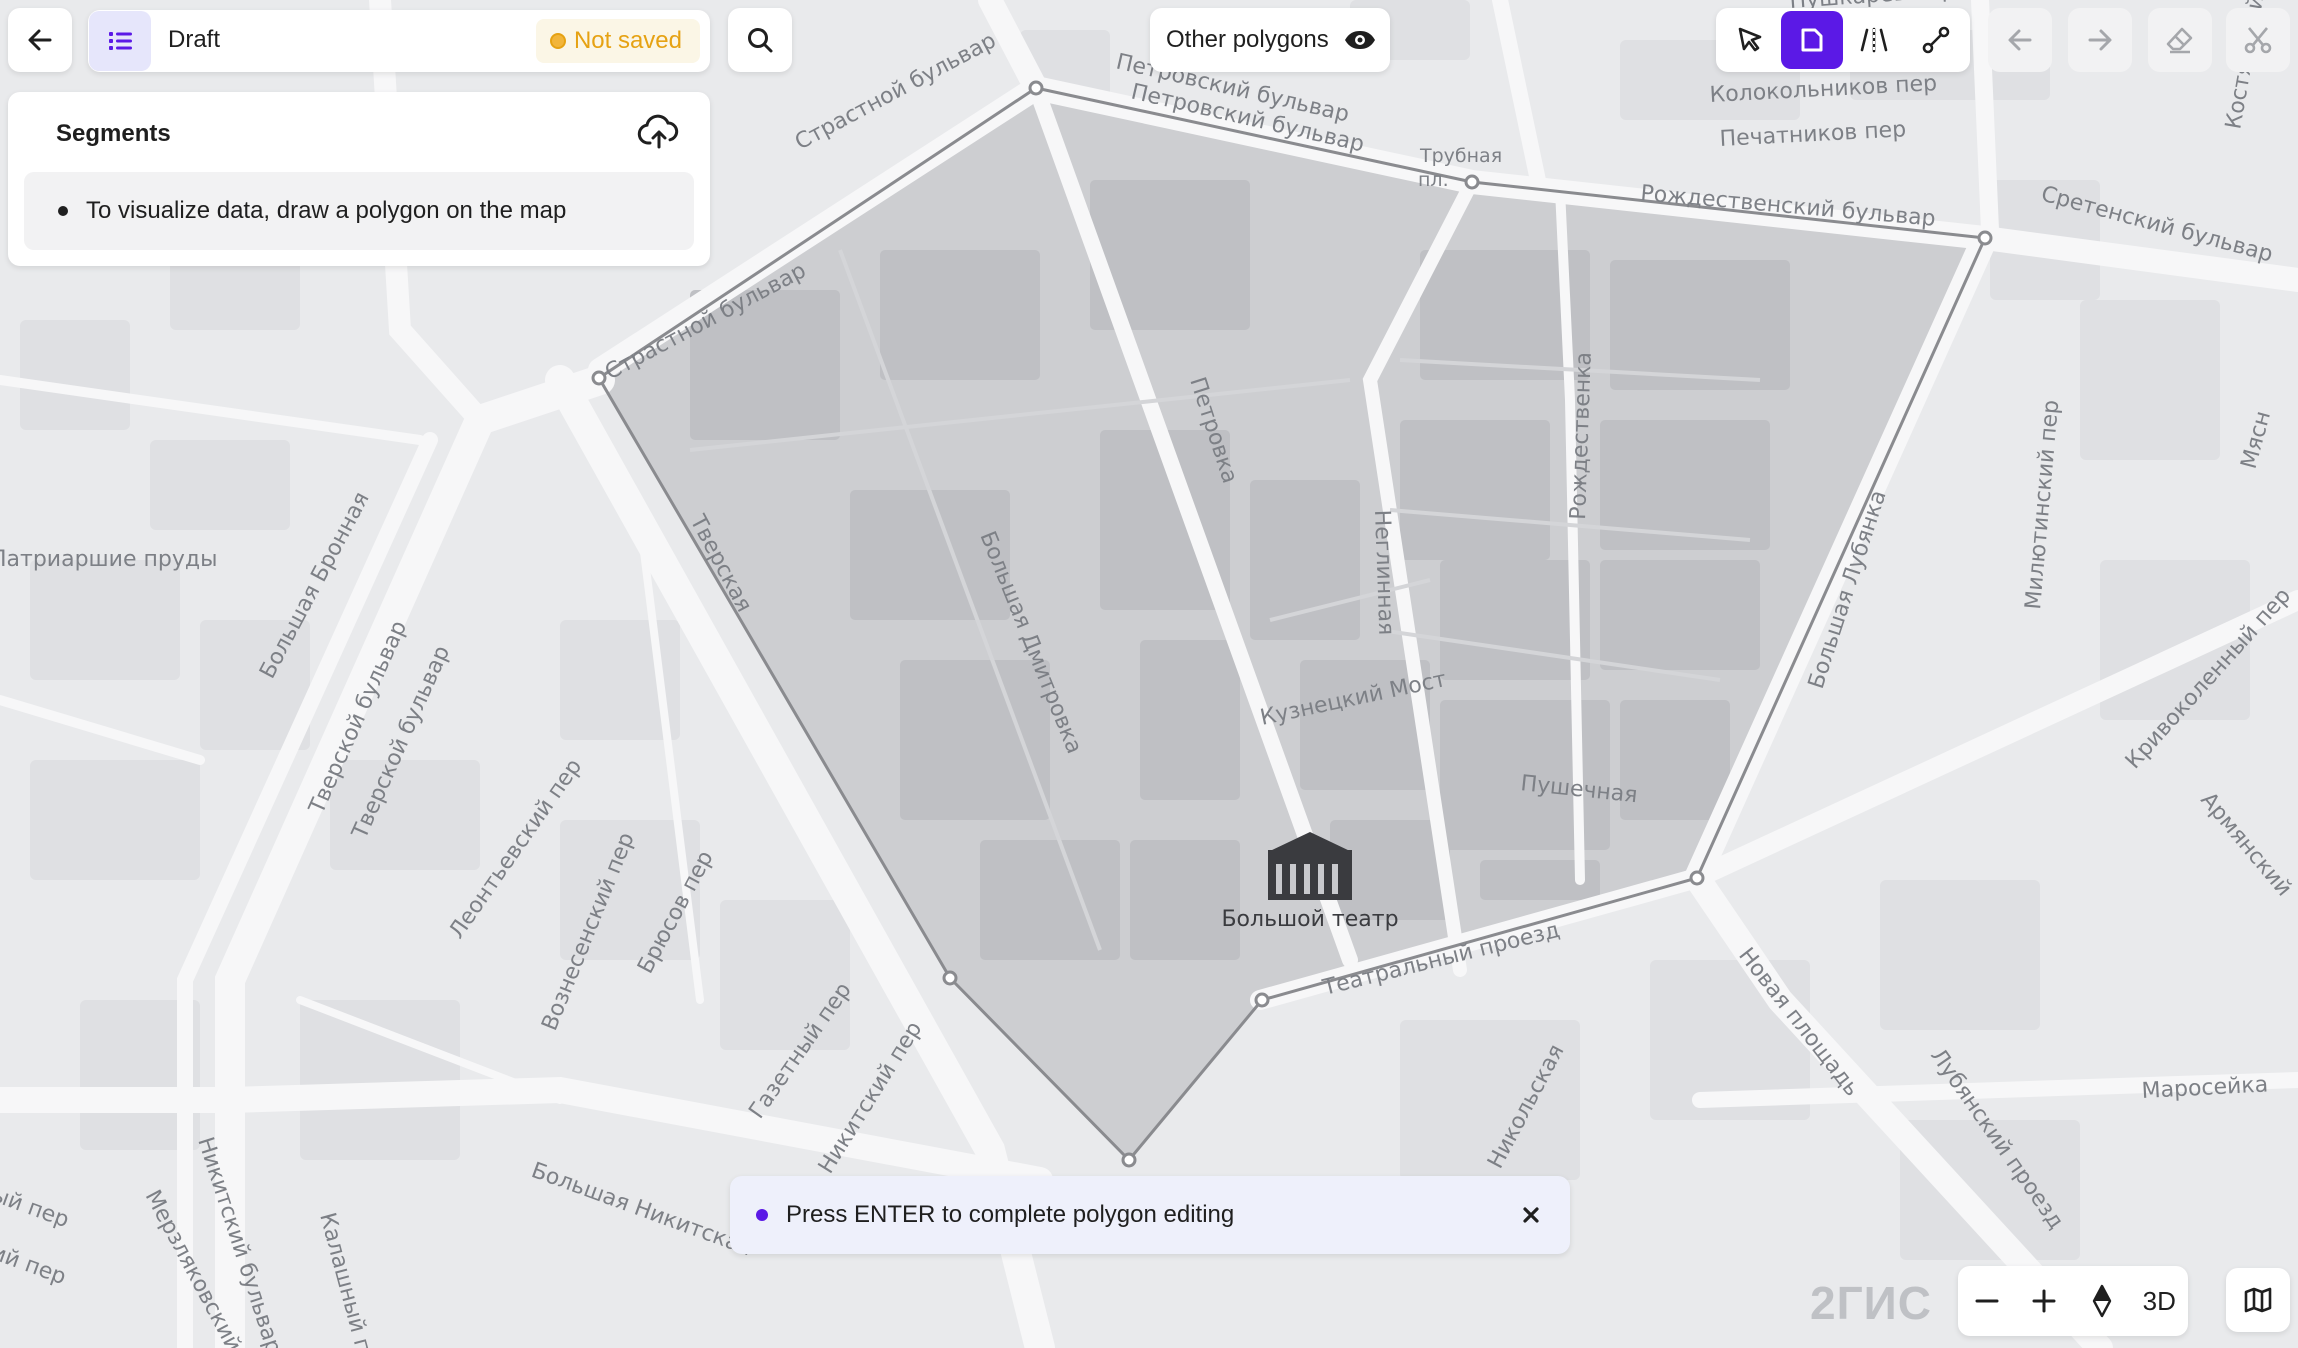 The height and width of the screenshot is (1348, 2298). Describe the element at coordinates (659, 133) in the screenshot. I see `cloud-upload-icon` at that location.